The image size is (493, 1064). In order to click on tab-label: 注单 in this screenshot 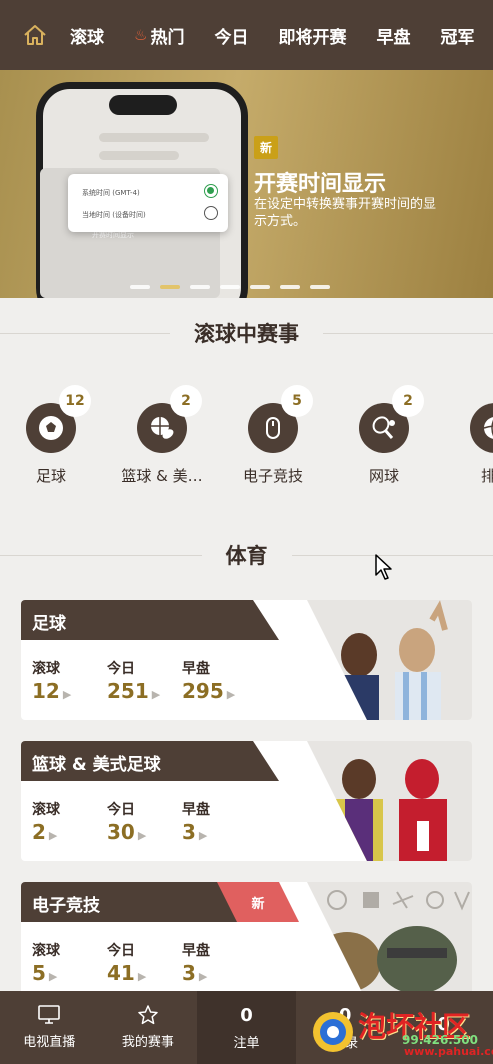, I will do `click(246, 1043)`.